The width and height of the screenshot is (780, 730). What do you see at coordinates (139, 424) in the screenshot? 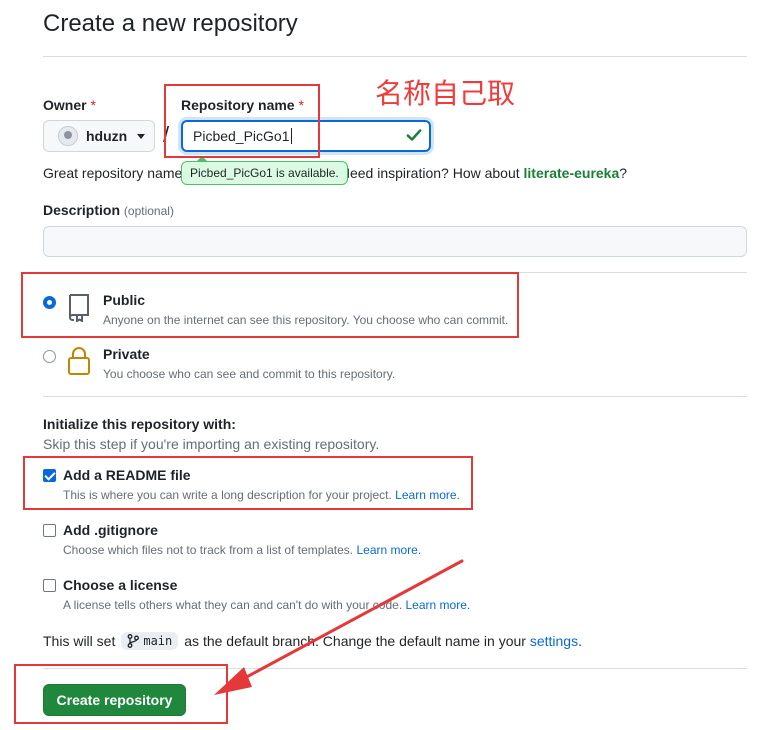
I see `init-title: Initialize this repository with:` at bounding box center [139, 424].